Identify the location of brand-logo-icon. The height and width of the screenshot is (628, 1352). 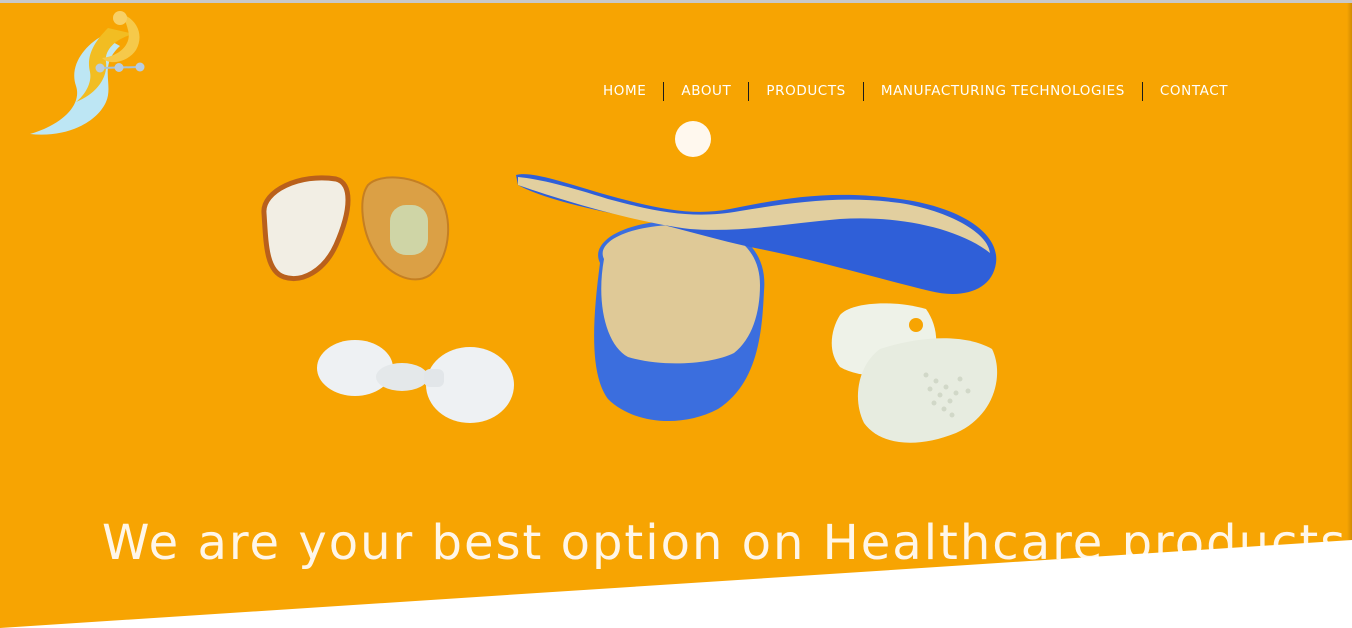
(89, 76).